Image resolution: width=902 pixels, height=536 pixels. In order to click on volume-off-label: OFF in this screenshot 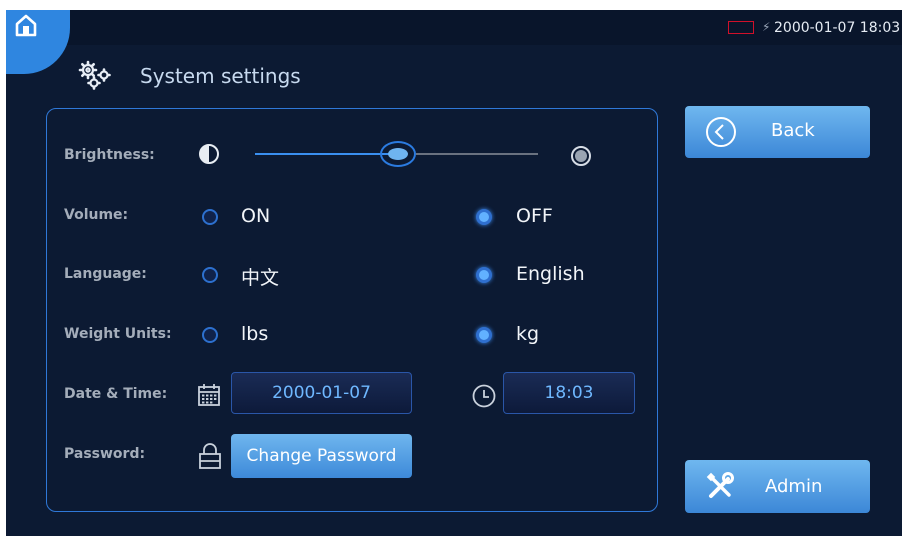, I will do `click(534, 216)`.